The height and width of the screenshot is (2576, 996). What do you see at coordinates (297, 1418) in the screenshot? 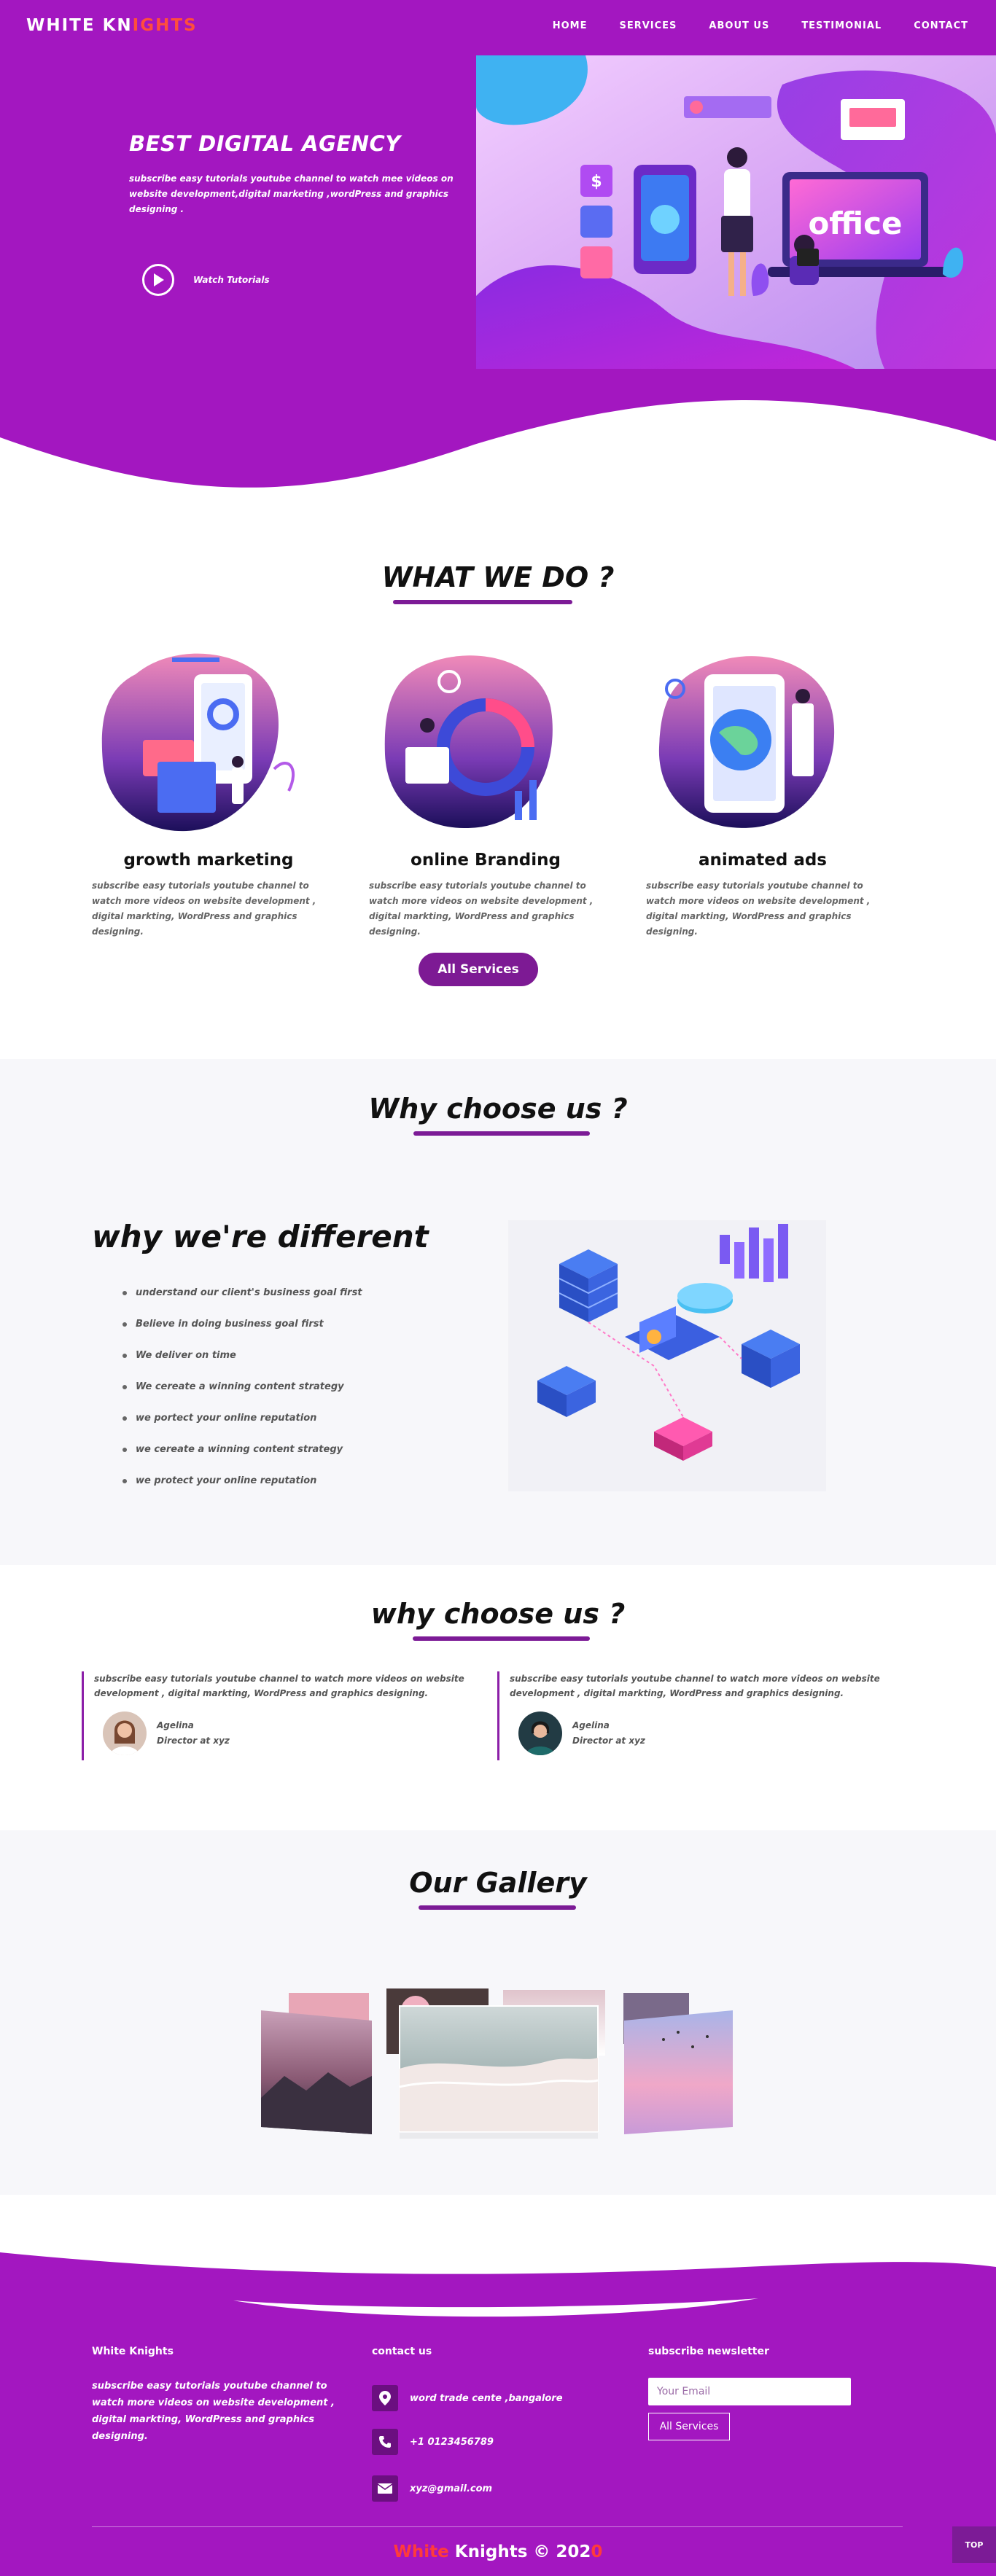
I see `list-item: we portect your online reputation` at bounding box center [297, 1418].